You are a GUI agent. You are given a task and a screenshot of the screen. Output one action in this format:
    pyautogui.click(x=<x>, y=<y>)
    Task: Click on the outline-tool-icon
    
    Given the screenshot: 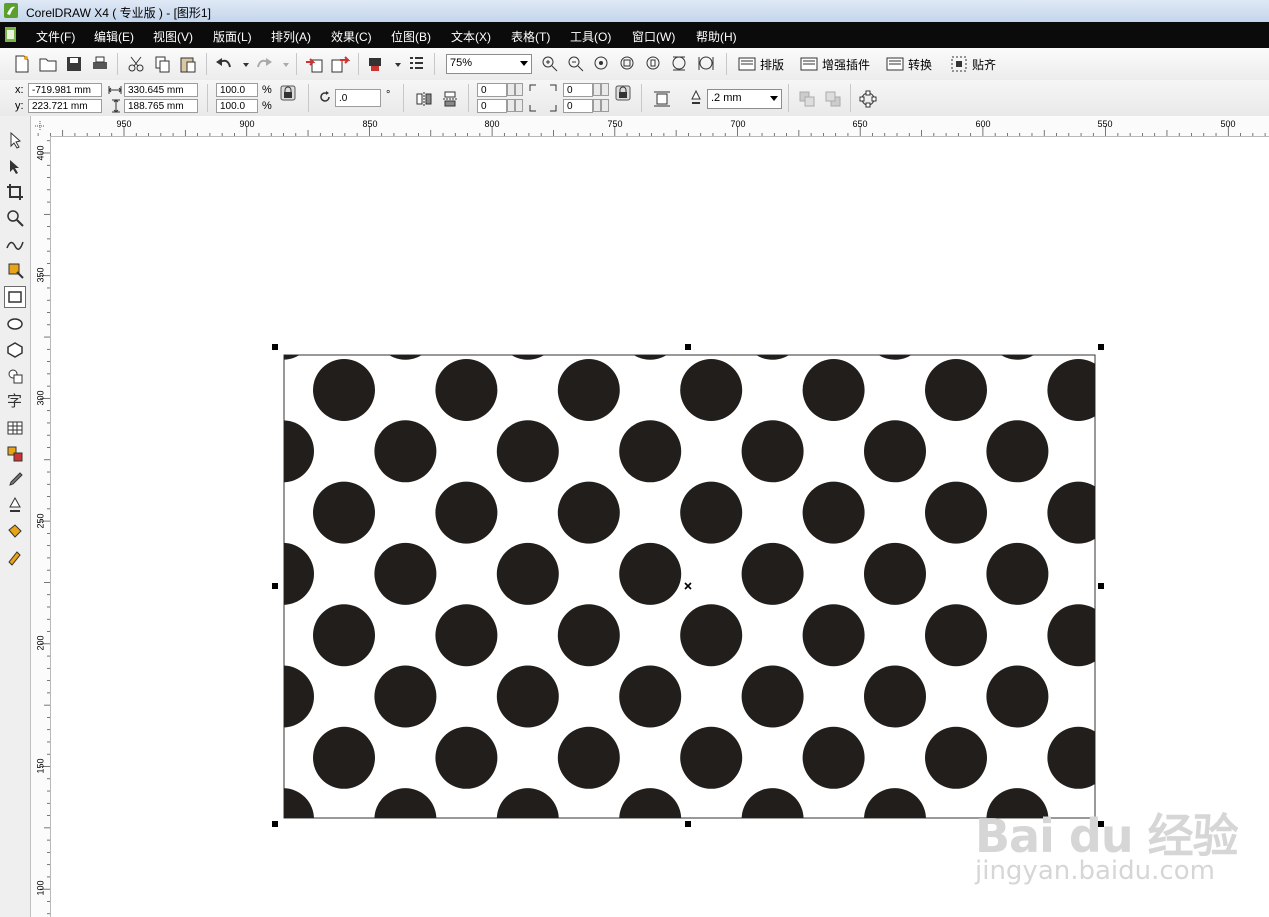 What is the action you would take?
    pyautogui.click(x=15, y=506)
    